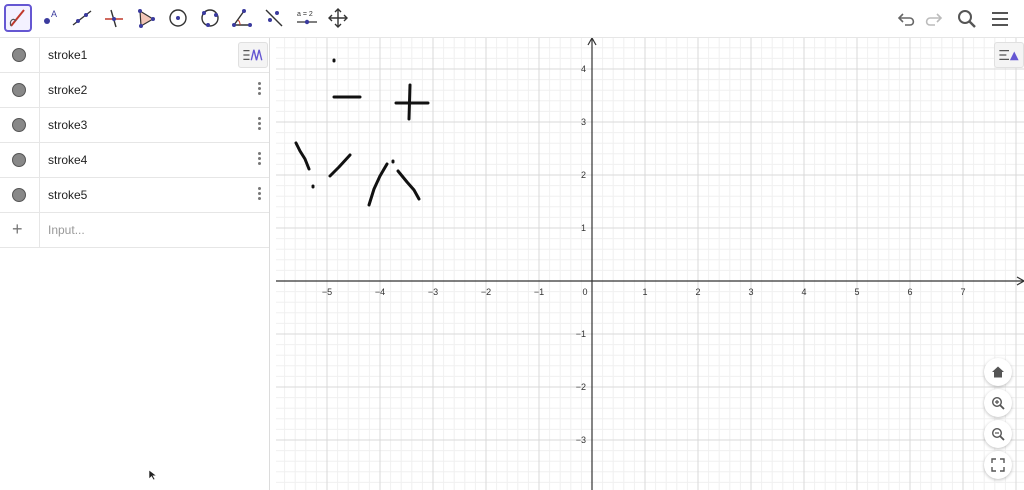 Image resolution: width=1024 pixels, height=490 pixels. I want to click on angle-tool-button, so click(242, 18).